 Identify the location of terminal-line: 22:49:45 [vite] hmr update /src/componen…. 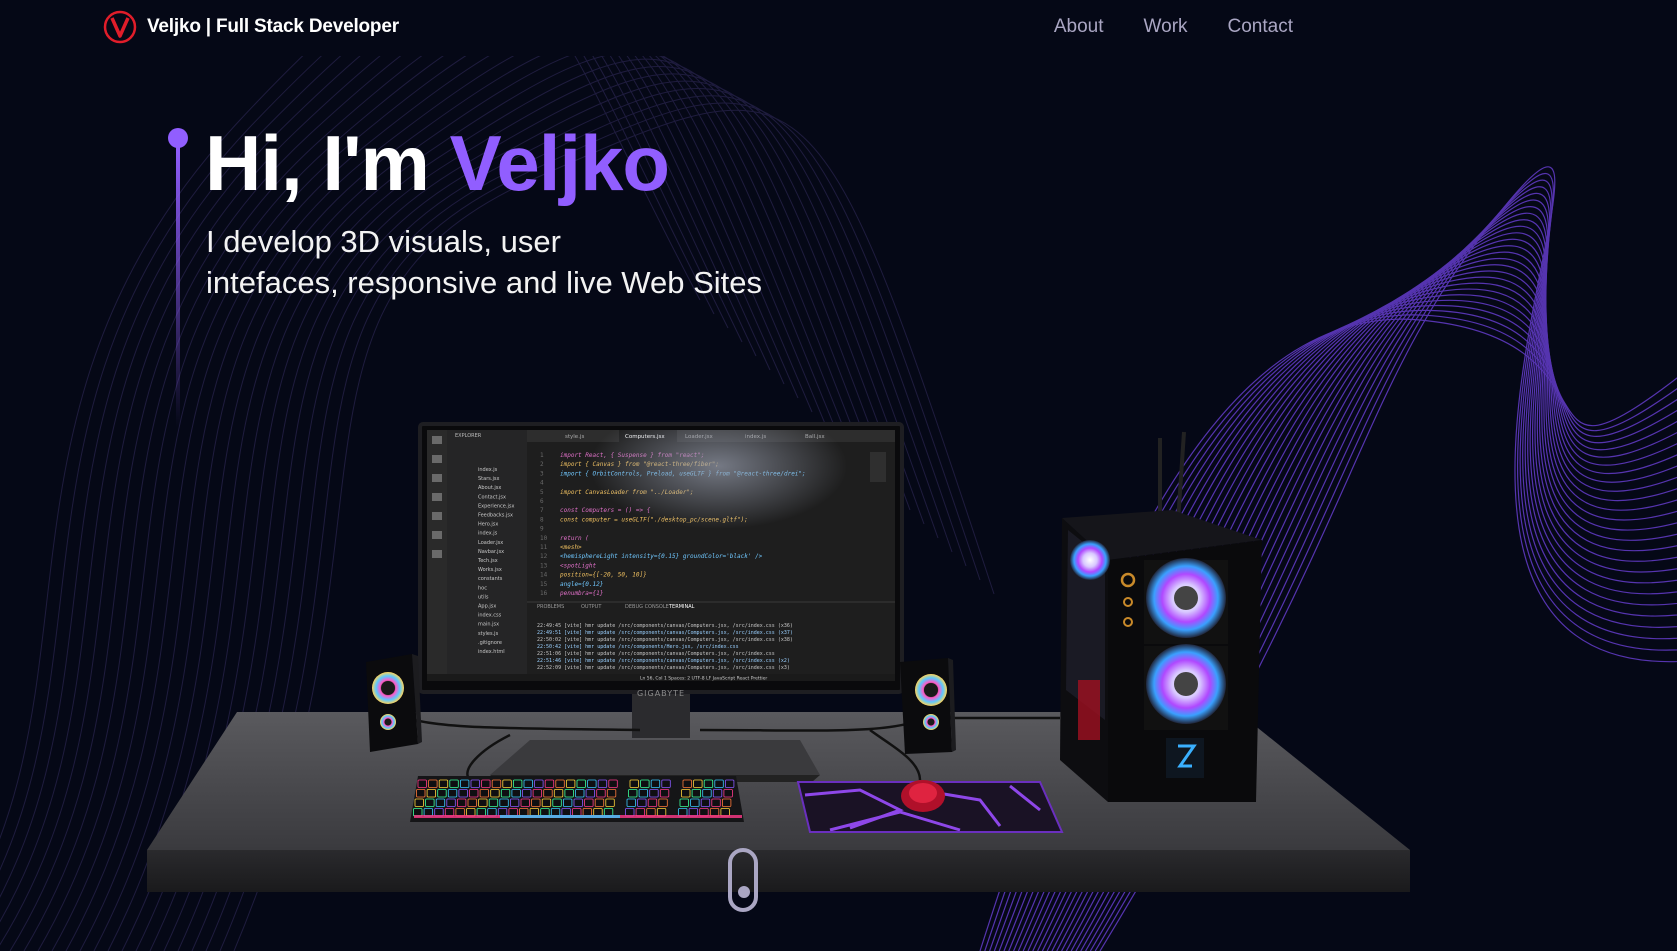
(665, 626).